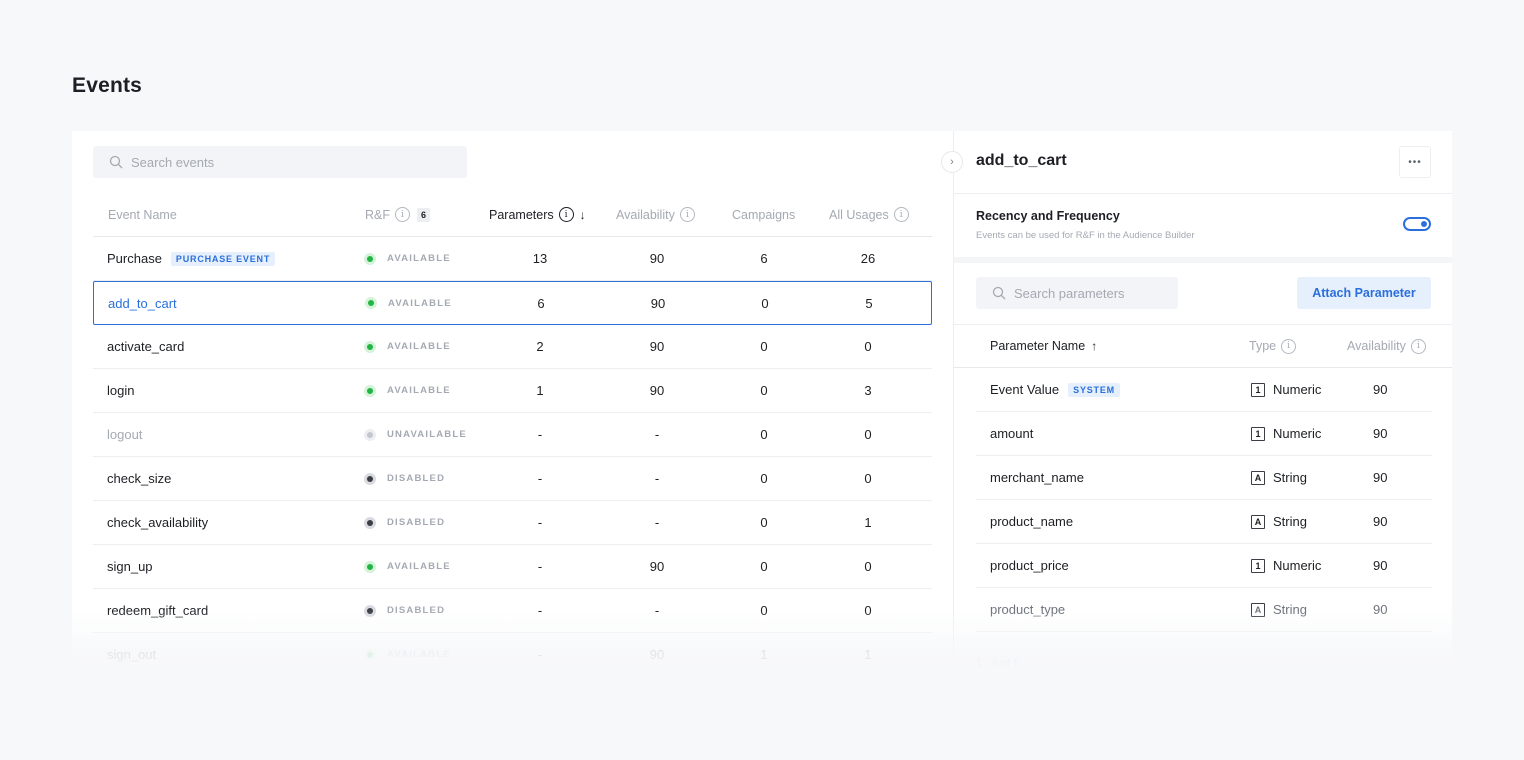  What do you see at coordinates (1204, 478) in the screenshot?
I see `parameter-row: merchant_name A String 90` at bounding box center [1204, 478].